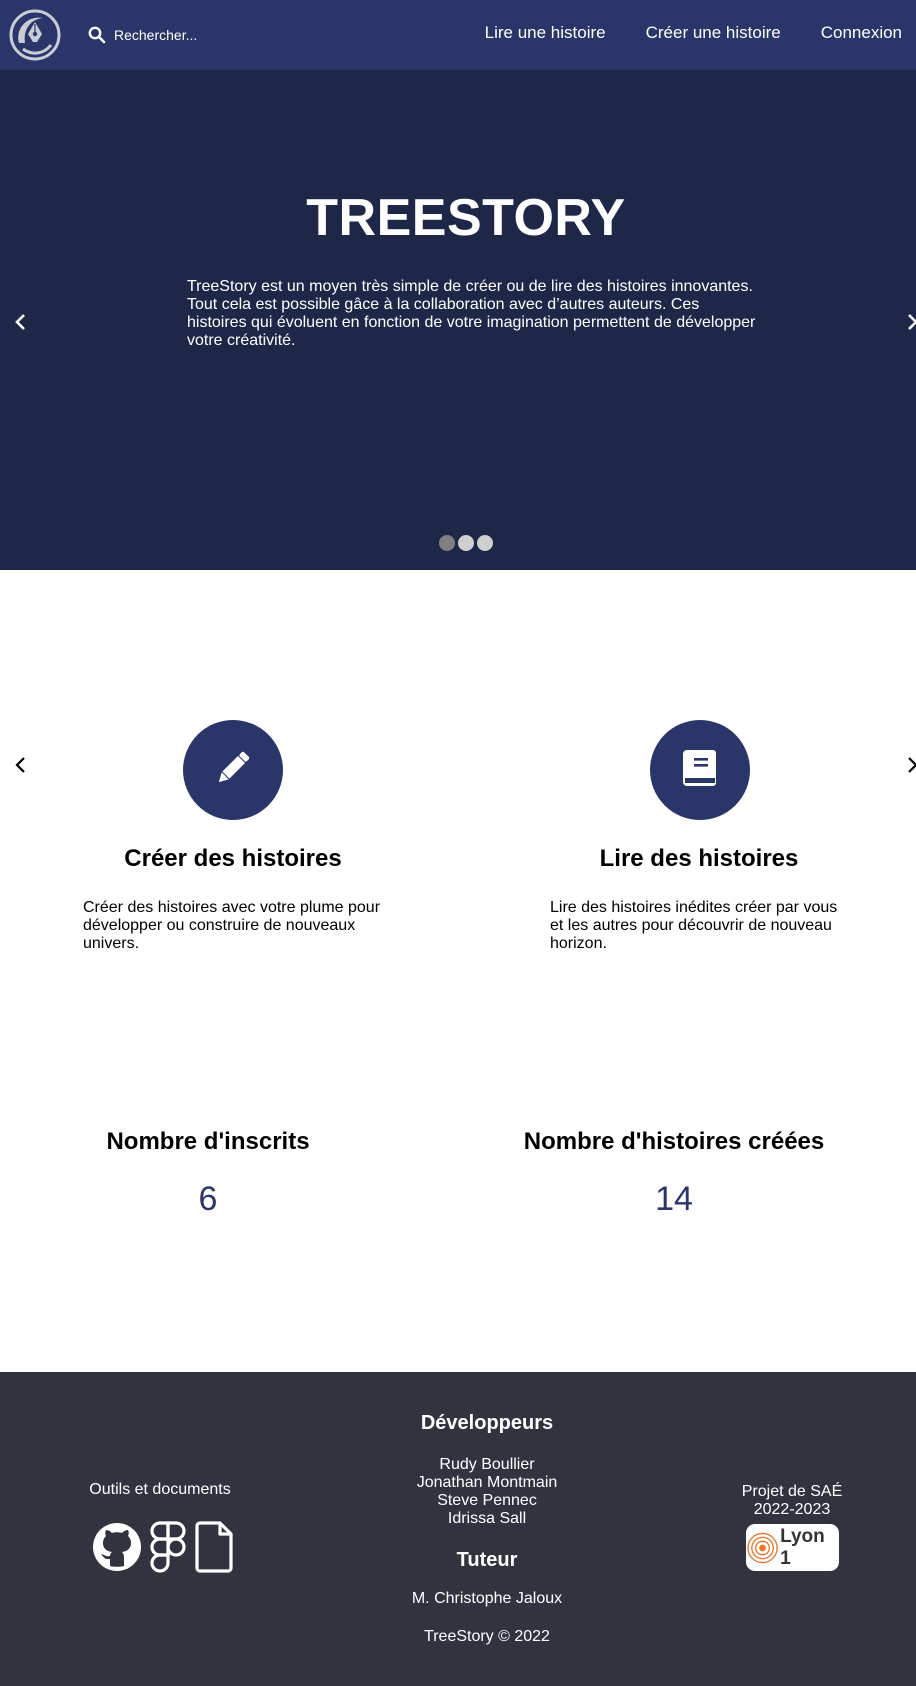 Image resolution: width=916 pixels, height=1686 pixels. Describe the element at coordinates (160, 1489) in the screenshot. I see `tools-label: Outils et documents` at that location.